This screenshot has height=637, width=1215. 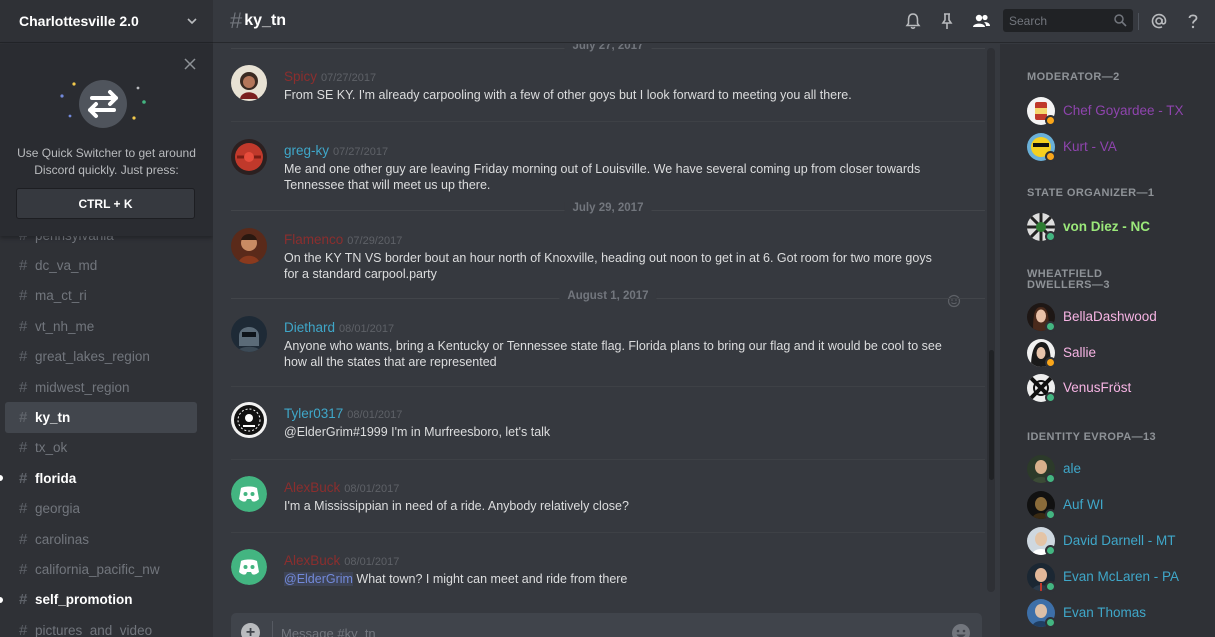 What do you see at coordinates (306, 150) in the screenshot?
I see `message-author: greg-ky` at bounding box center [306, 150].